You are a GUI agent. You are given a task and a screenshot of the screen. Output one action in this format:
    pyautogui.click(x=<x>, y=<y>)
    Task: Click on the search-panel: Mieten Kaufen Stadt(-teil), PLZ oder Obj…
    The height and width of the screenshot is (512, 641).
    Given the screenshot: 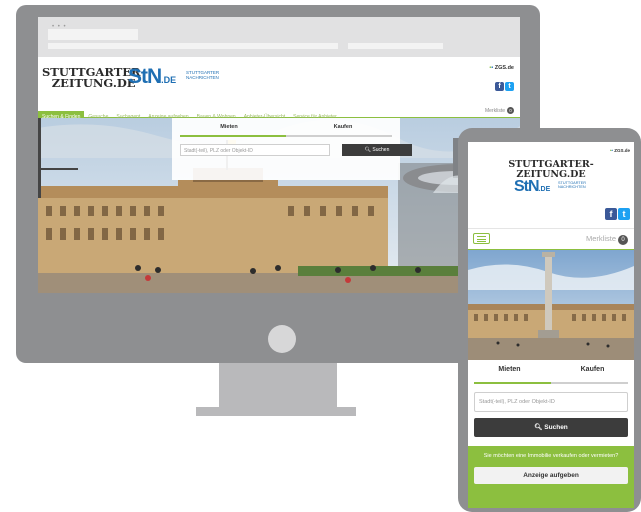 What is the action you would take?
    pyautogui.click(x=292, y=149)
    